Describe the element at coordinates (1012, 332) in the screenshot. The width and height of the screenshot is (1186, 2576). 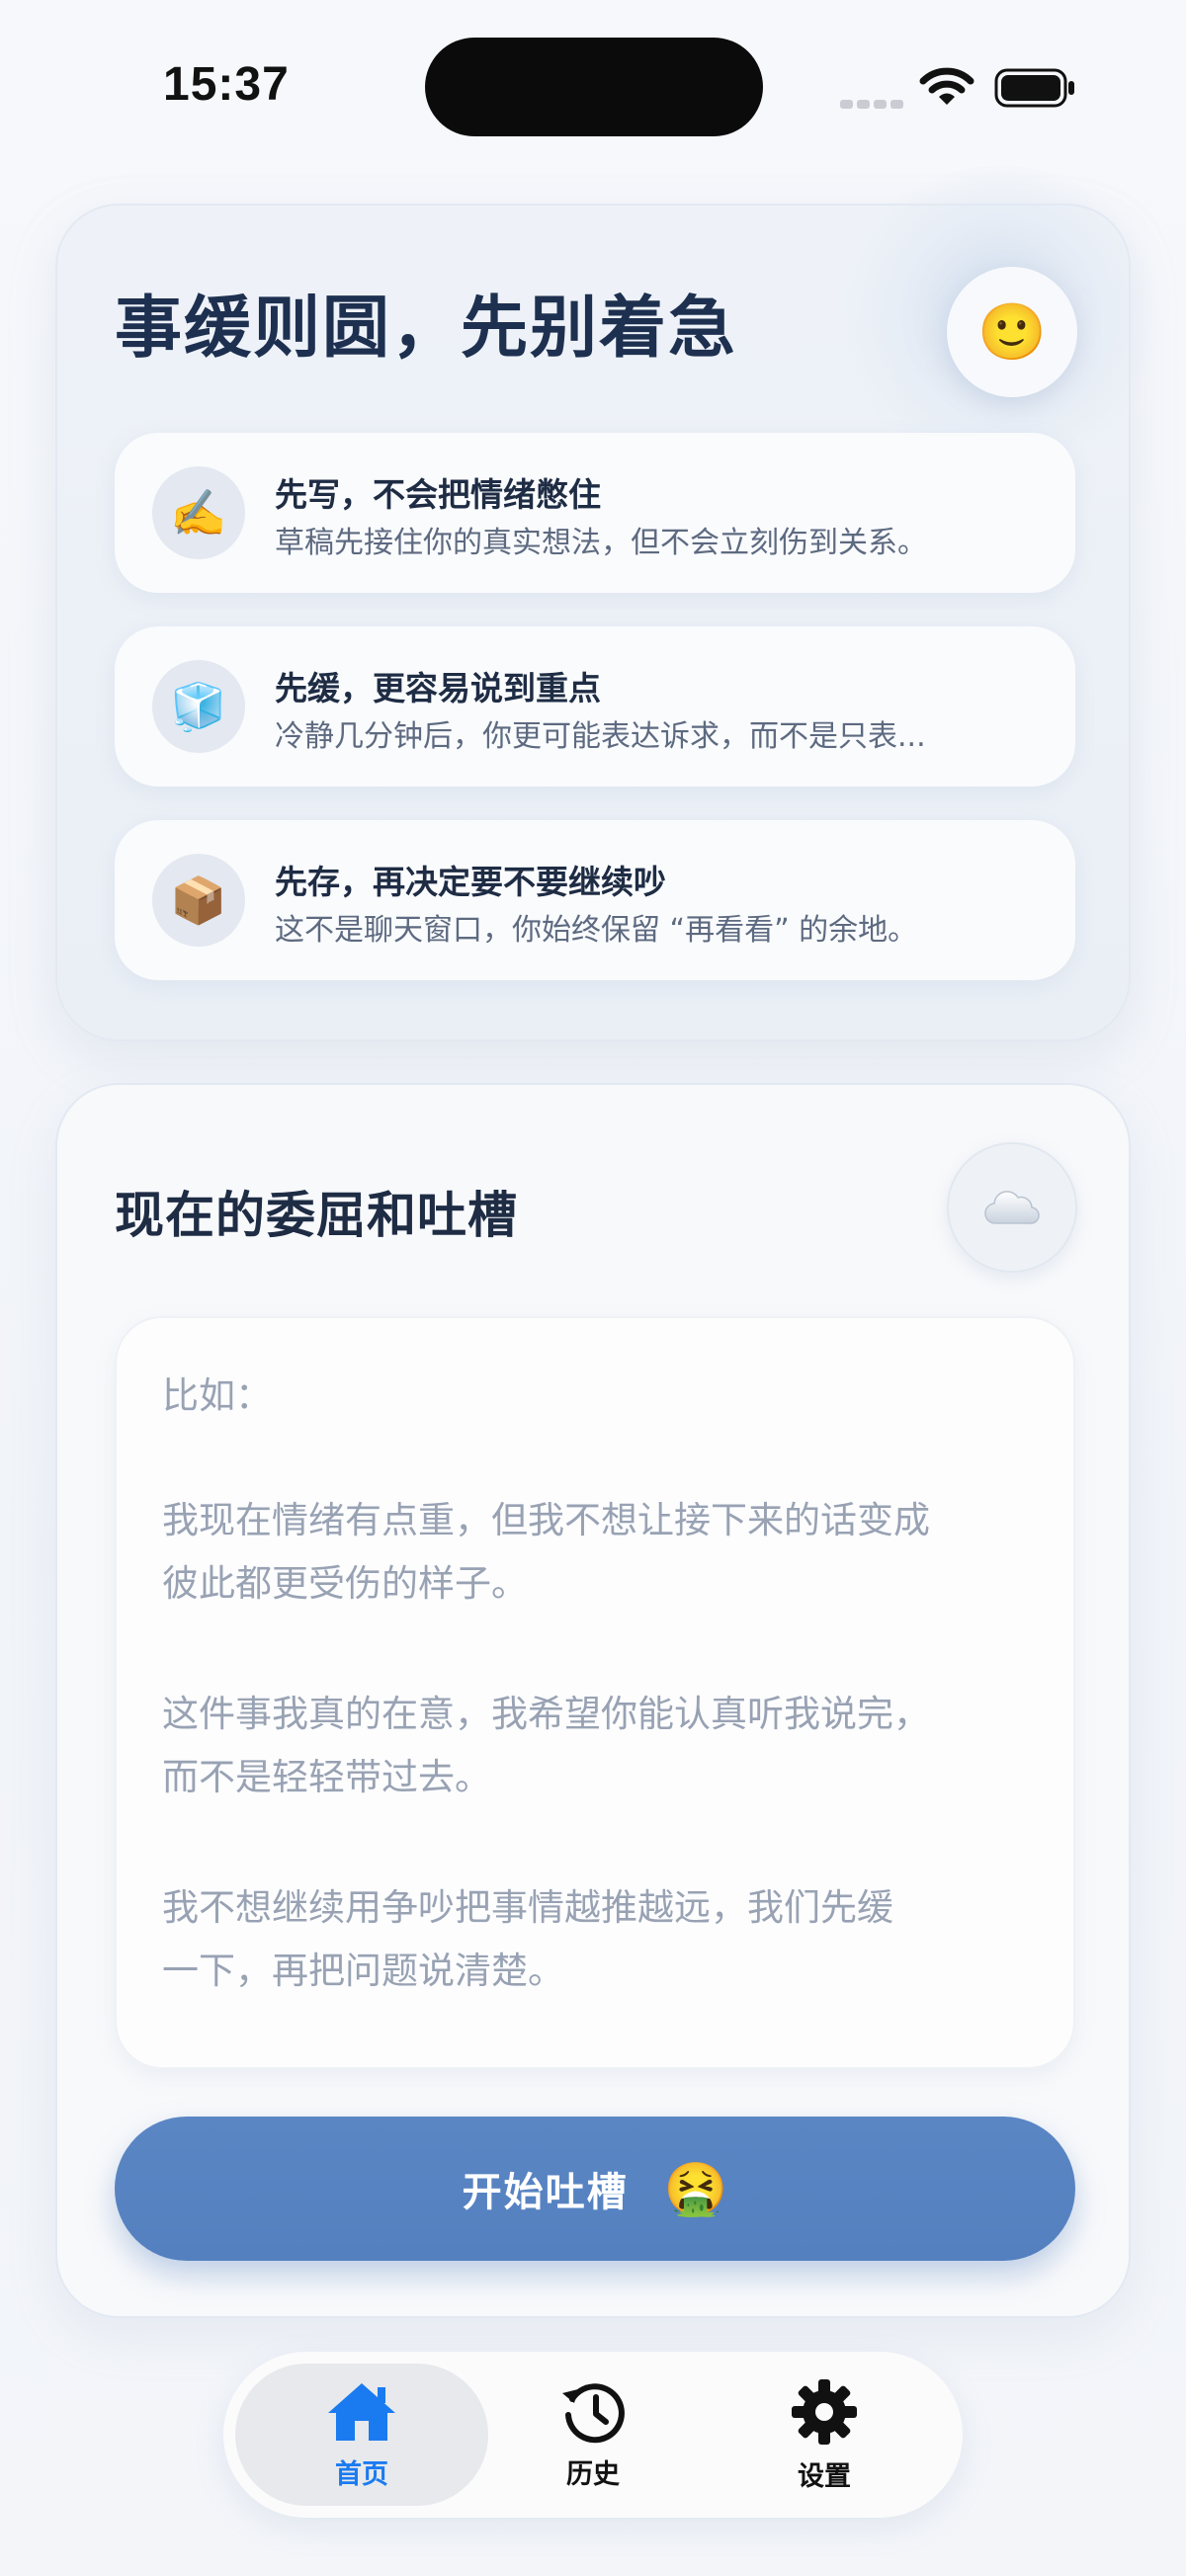
I see `mood-emoji-button: 🙂` at that location.